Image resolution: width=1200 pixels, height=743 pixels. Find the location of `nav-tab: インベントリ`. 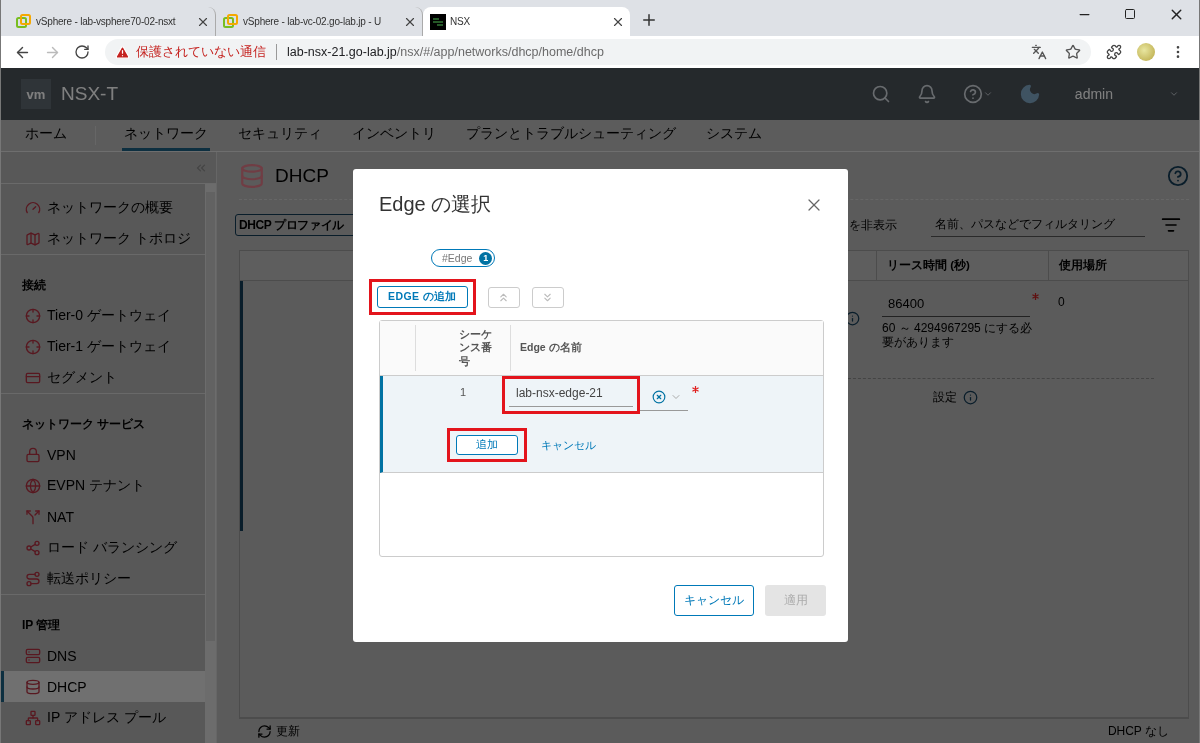

nav-tab: インベントリ is located at coordinates (394, 135).